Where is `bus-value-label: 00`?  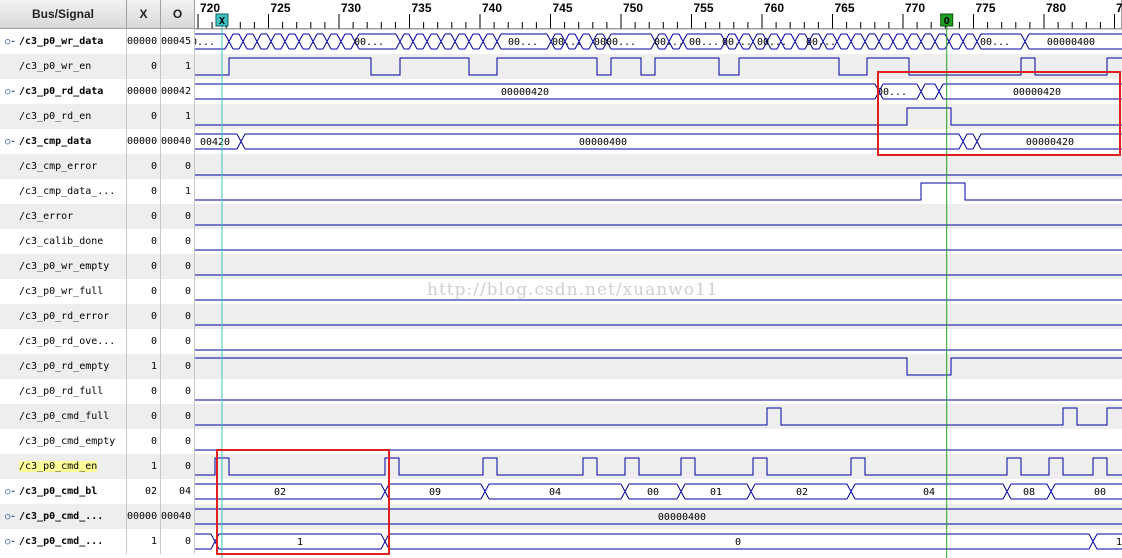 bus-value-label: 00 is located at coordinates (653, 492).